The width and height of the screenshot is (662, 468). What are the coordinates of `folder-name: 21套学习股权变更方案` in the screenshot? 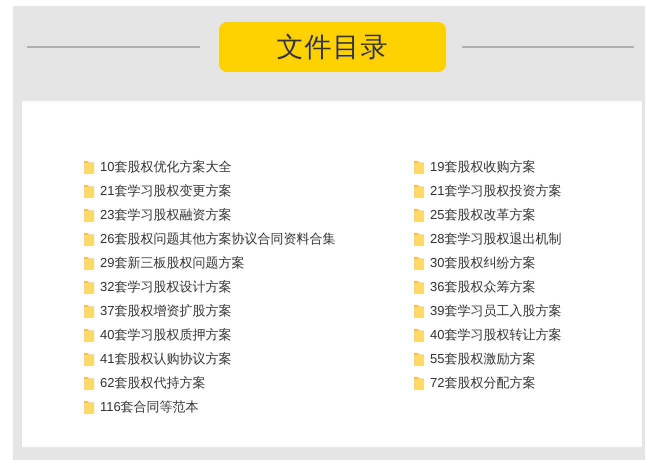 It's located at (166, 191).